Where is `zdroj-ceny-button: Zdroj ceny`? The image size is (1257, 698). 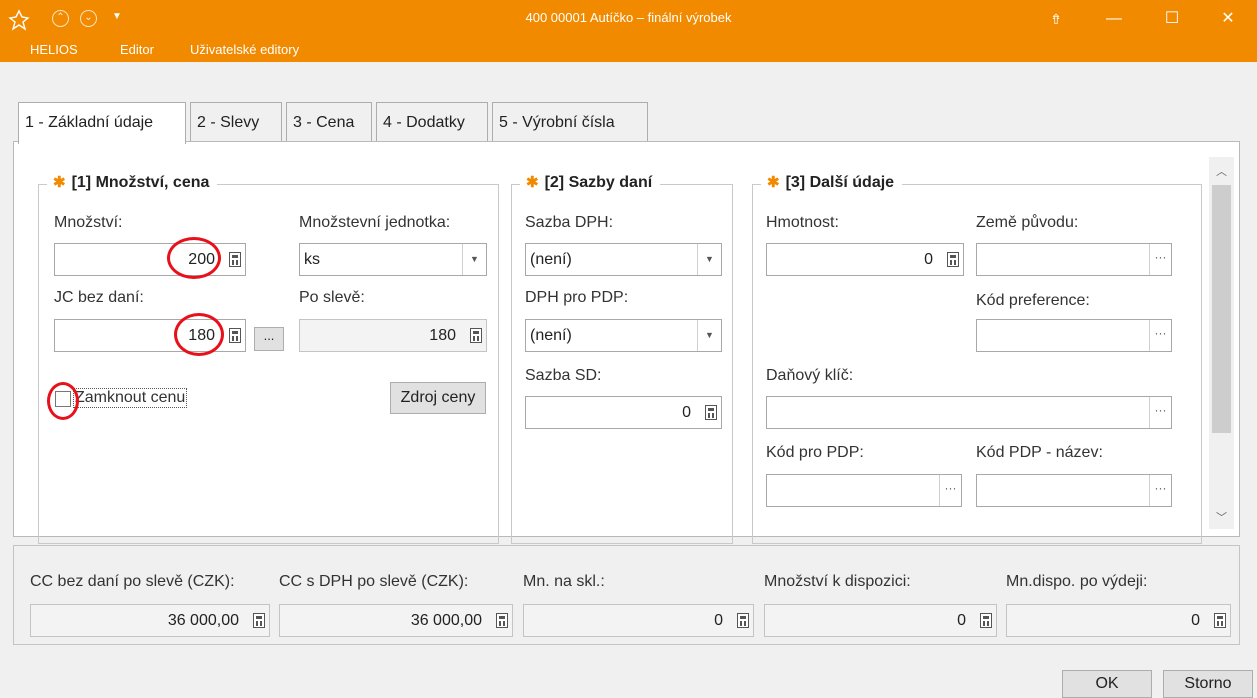 zdroj-ceny-button: Zdroj ceny is located at coordinates (438, 398).